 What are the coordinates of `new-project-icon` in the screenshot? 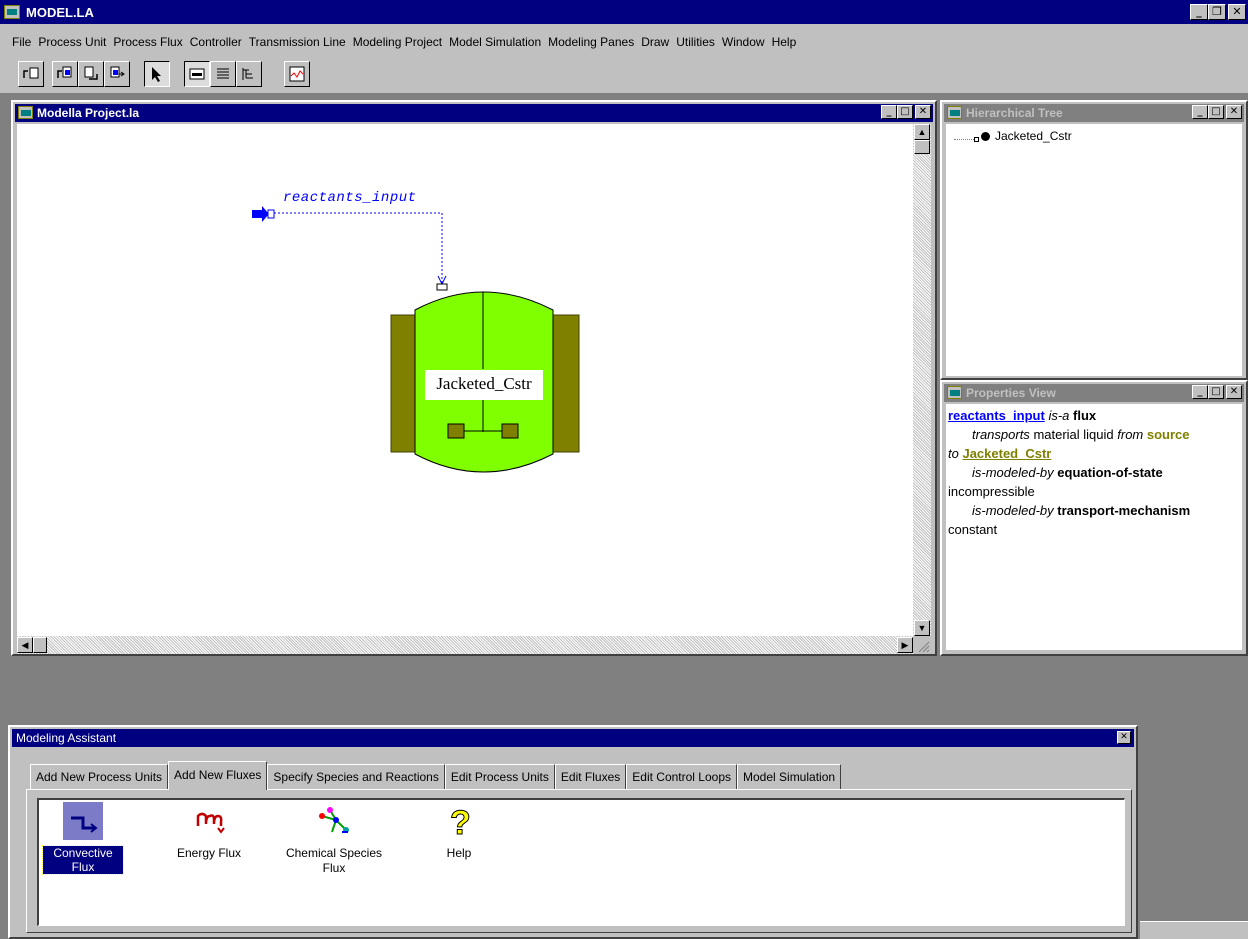 It's located at (31, 73).